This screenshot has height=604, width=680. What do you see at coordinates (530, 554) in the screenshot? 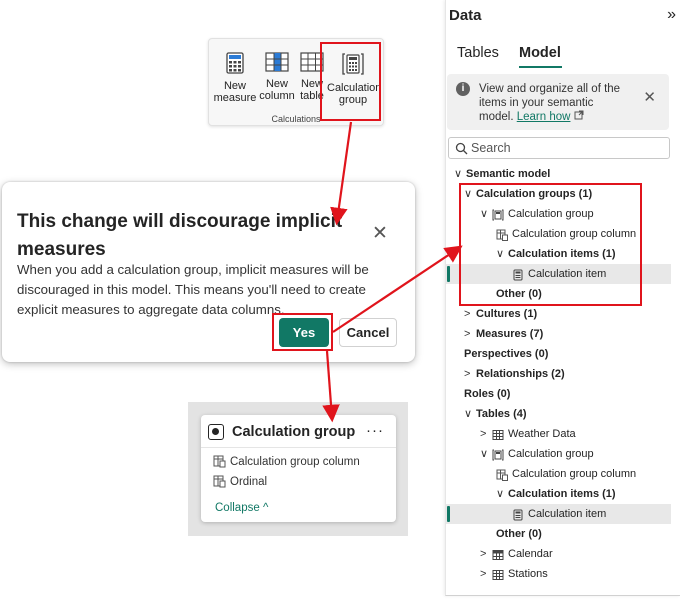
I see `tree-item-label: Calendar` at bounding box center [530, 554].